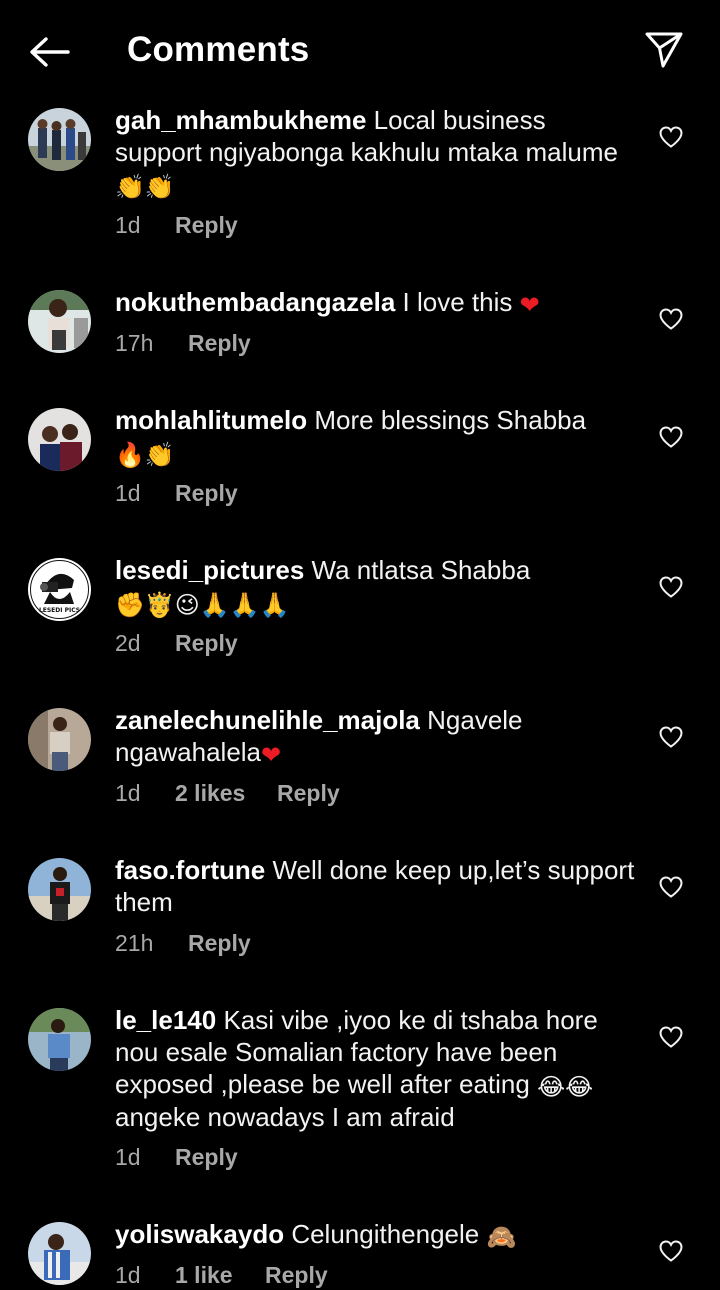  Describe the element at coordinates (59, 610) in the screenshot. I see `svg-text: LESEDI PICS` at that location.